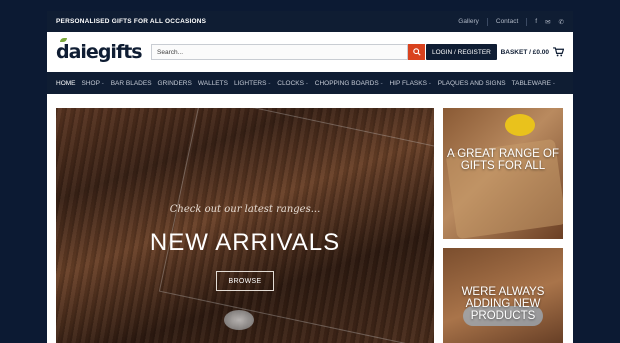  I want to click on side-banner-new-products: WERE ALWAYS ADDING NEW PRODUCTS, so click(503, 295).